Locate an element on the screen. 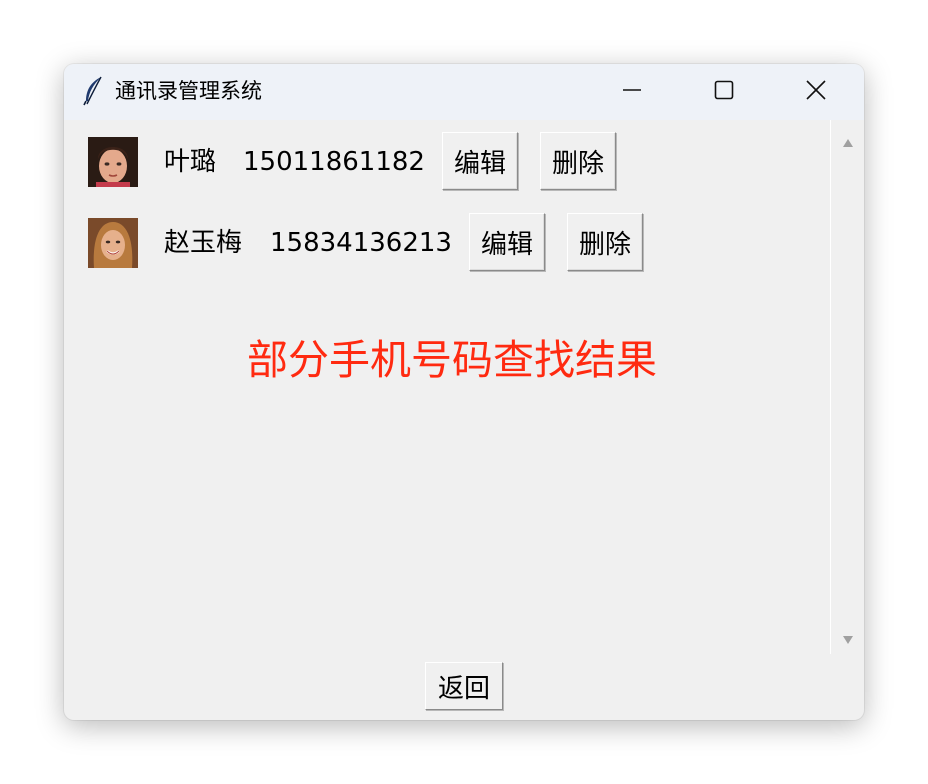  contact-name: 赵玉梅 is located at coordinates (203, 243).